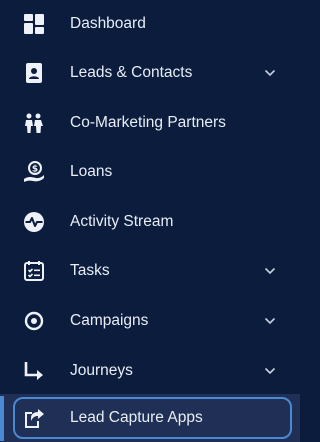 Image resolution: width=320 pixels, height=442 pixels. Describe the element at coordinates (34, 222) in the screenshot. I see `activity-pulse-icon` at that location.